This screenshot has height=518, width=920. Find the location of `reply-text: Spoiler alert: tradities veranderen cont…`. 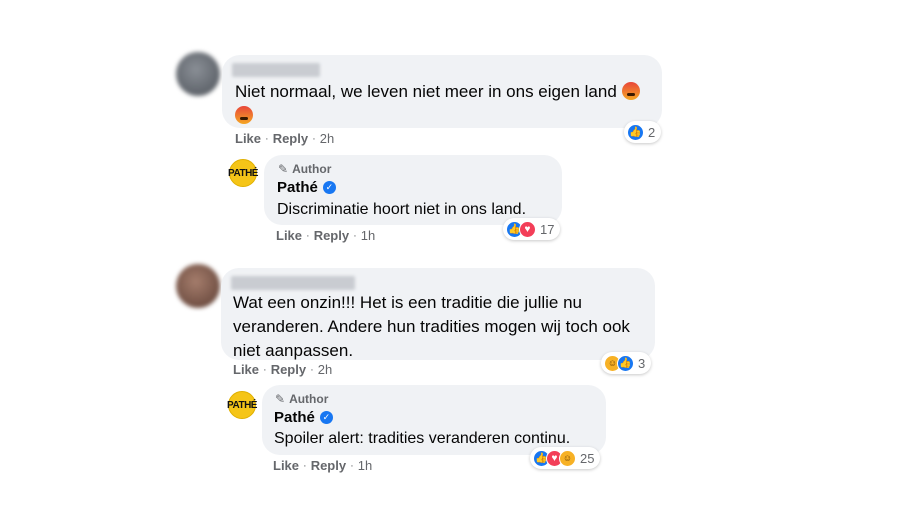

reply-text: Spoiler alert: tradities veranderen cont… is located at coordinates (422, 438).